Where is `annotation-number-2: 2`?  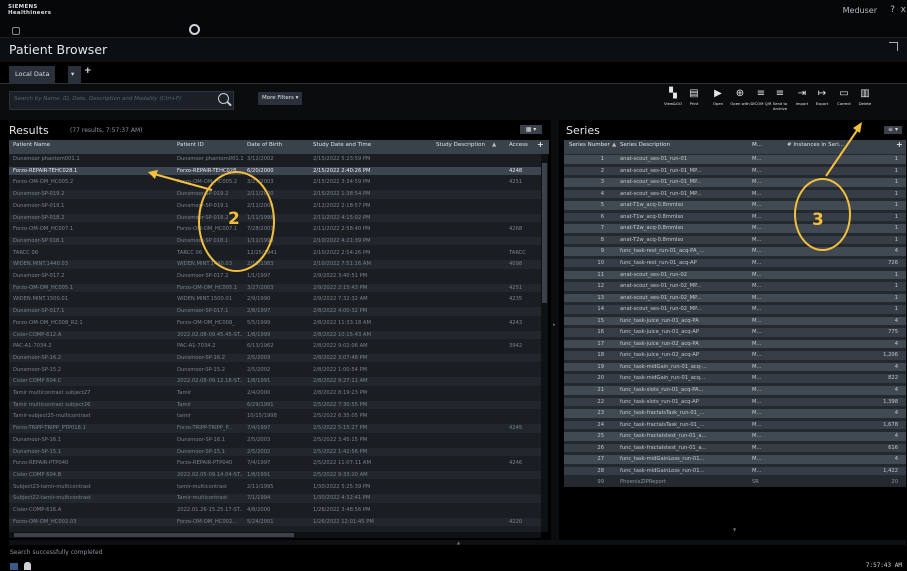
annotation-number-2: 2 is located at coordinates (234, 219).